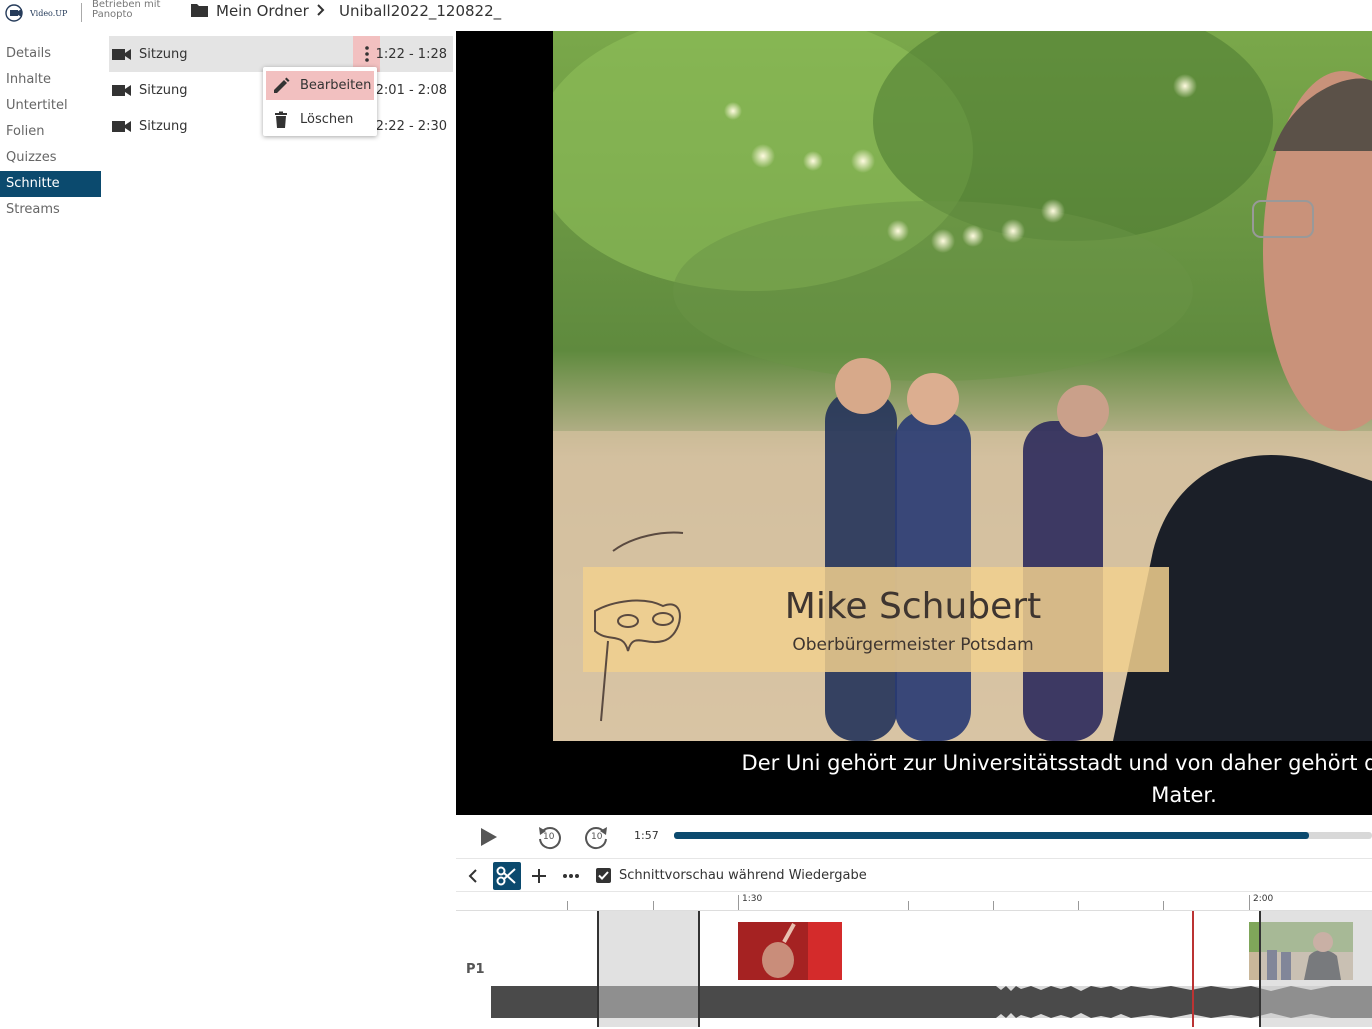  I want to click on clip-thumbnail, so click(790, 951).